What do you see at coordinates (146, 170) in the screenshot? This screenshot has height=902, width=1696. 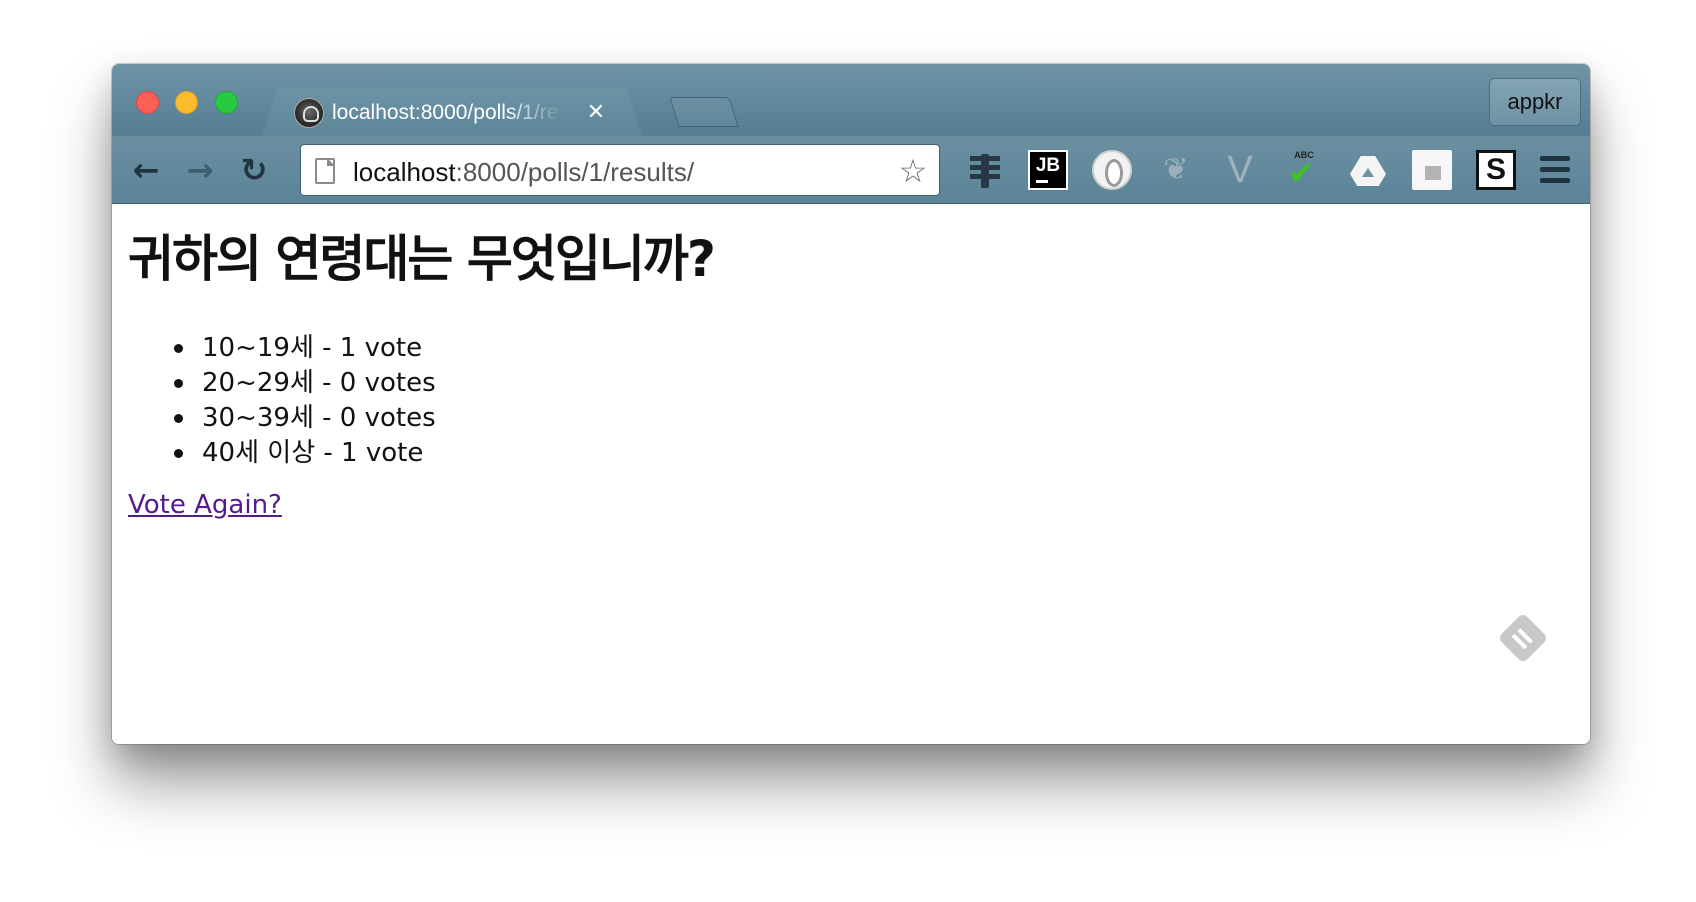 I see `back-arrow-icon: ←` at bounding box center [146, 170].